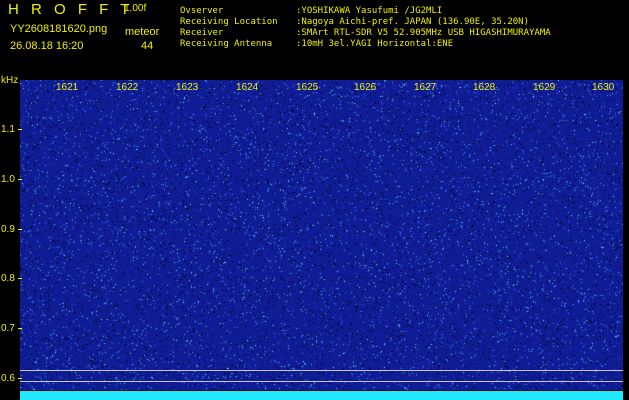 The image size is (629, 400). Describe the element at coordinates (147, 46) in the screenshot. I see `meteor-count: 44` at that location.